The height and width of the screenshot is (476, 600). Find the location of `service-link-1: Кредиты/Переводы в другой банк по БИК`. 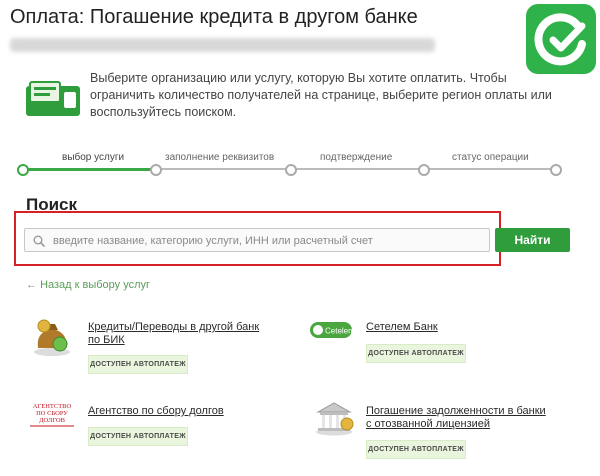

service-link-1: Кредиты/Переводы в другой банк по БИК is located at coordinates (180, 334).